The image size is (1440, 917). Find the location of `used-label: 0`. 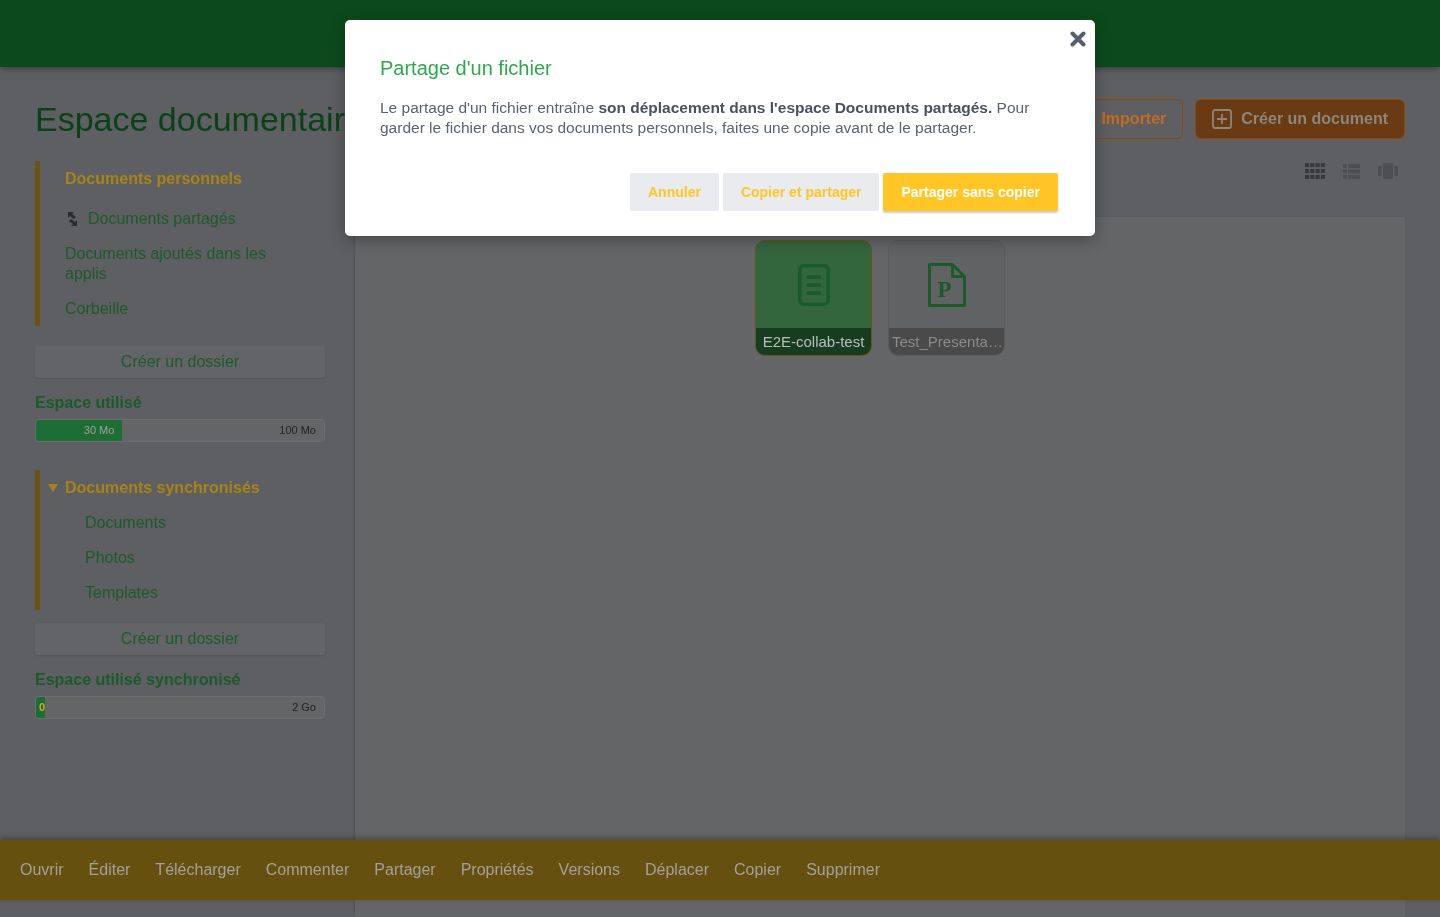

used-label: 0 is located at coordinates (42, 707).